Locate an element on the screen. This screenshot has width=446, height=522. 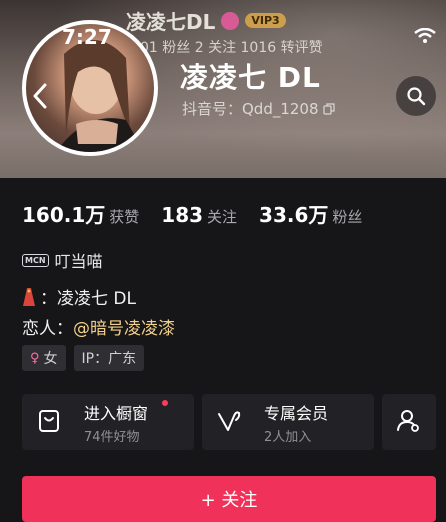
follow-button: + 关注 is located at coordinates (229, 499).